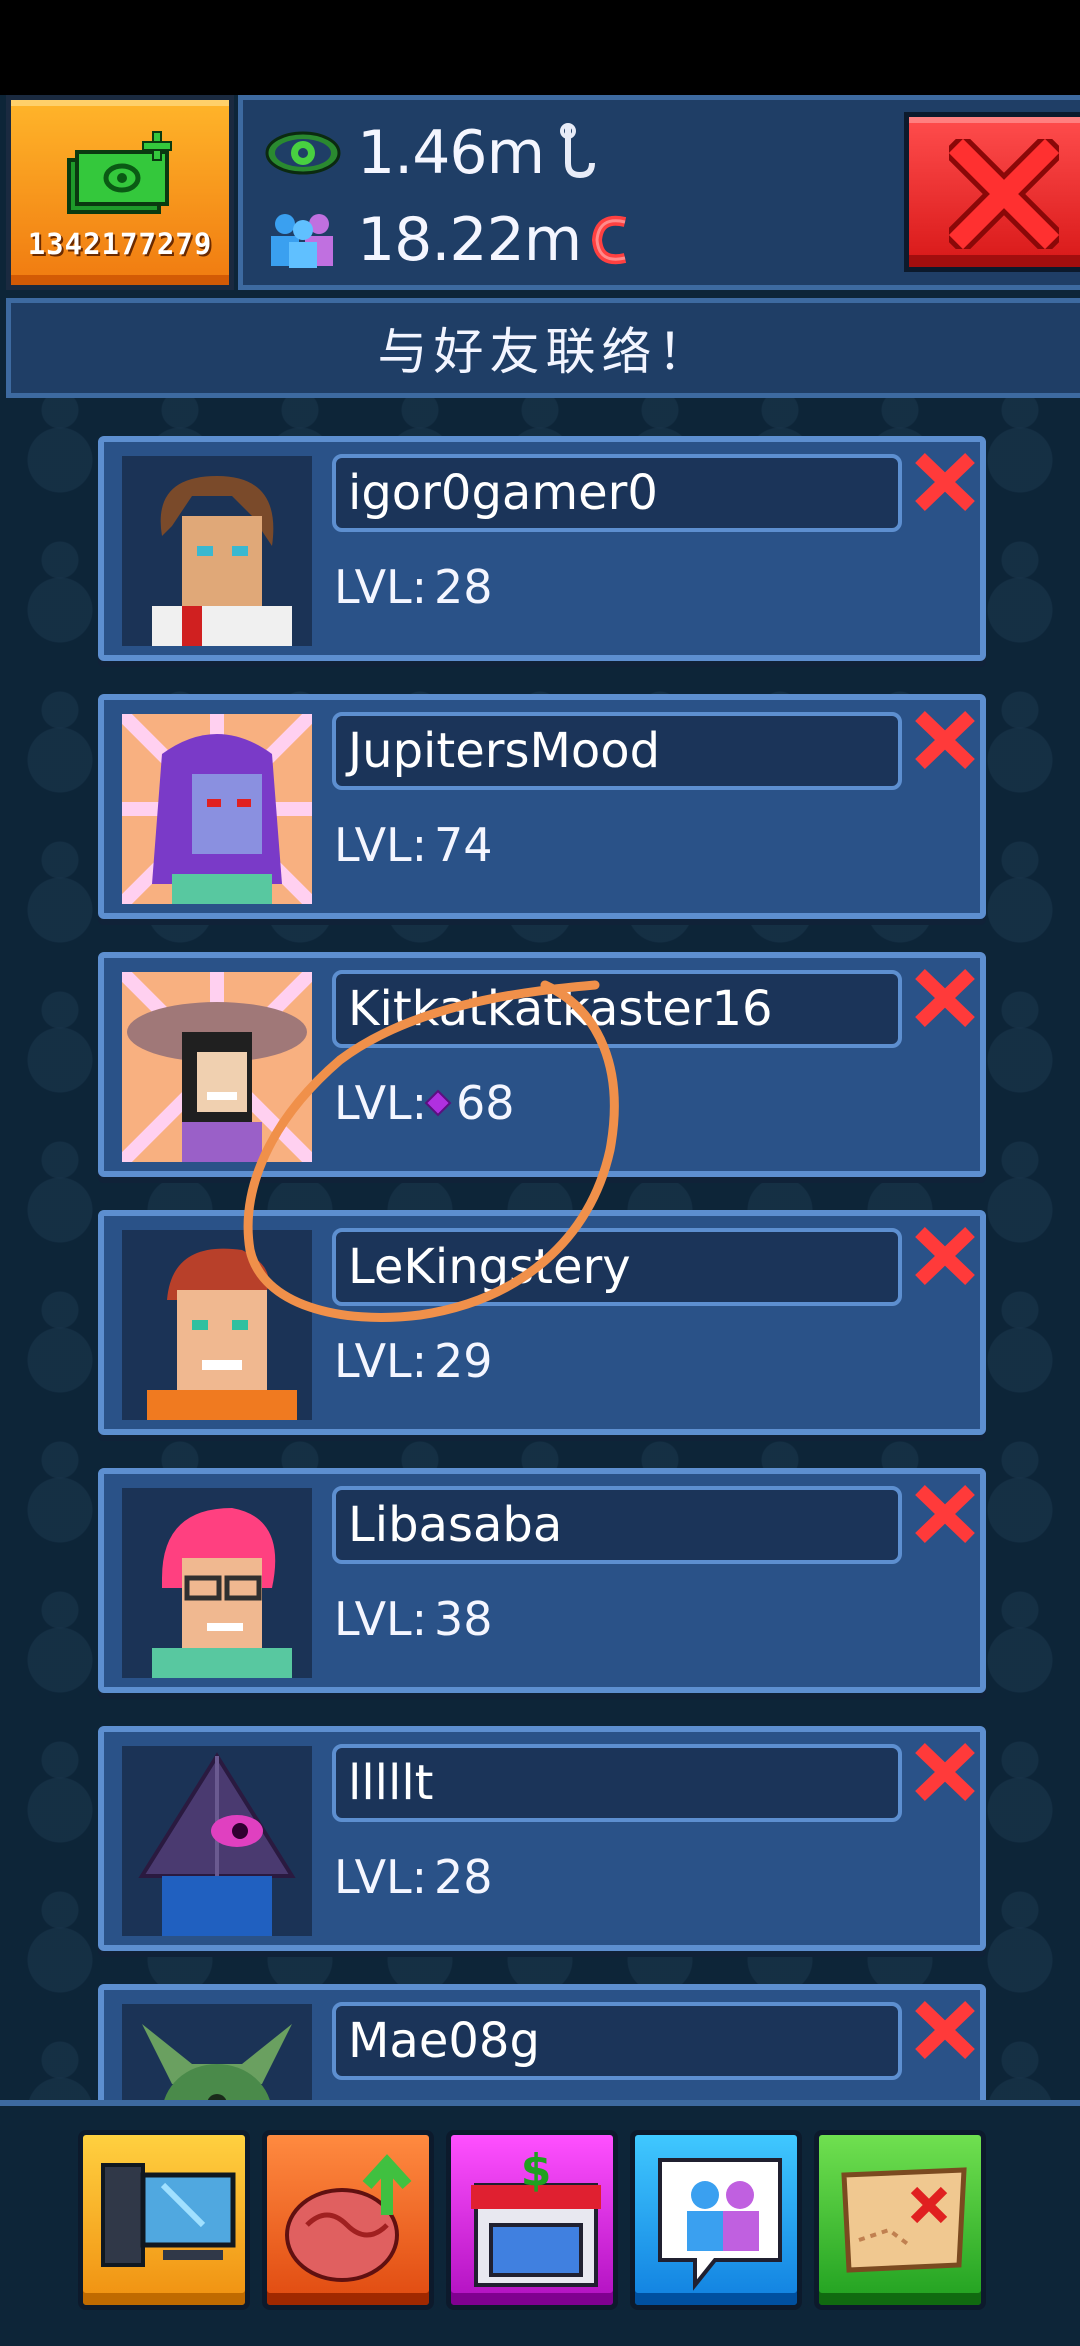 The width and height of the screenshot is (1080, 2346). I want to click on nav-upgrade-button, so click(348, 2220).